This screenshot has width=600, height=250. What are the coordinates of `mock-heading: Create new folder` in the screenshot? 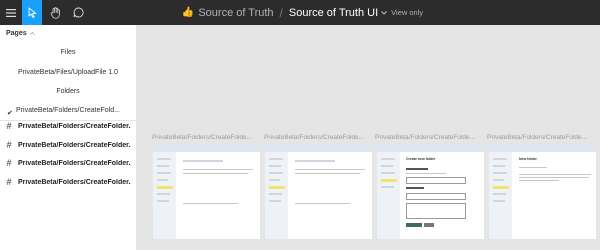 It's located at (421, 159).